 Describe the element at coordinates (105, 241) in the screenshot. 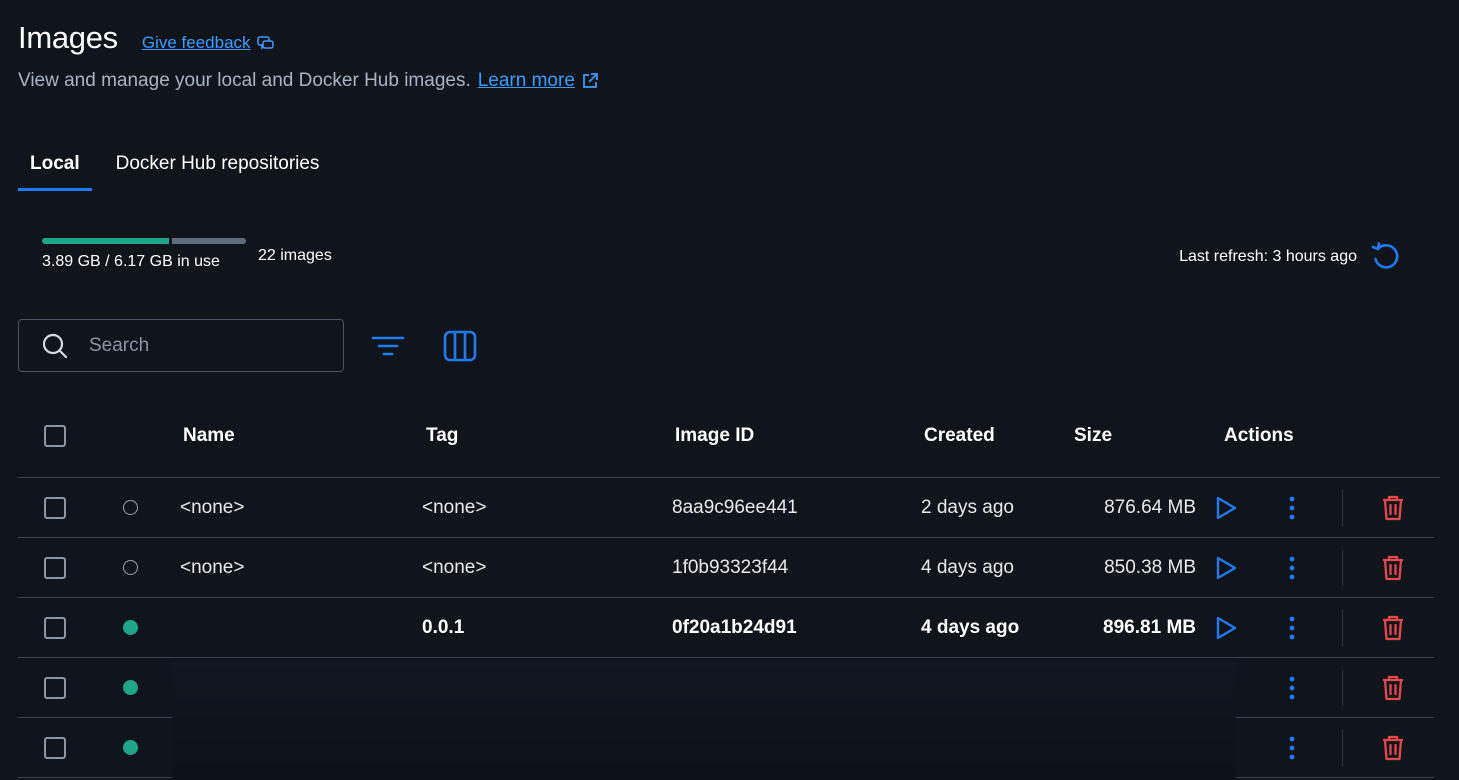

I see `usage-bar-used` at that location.